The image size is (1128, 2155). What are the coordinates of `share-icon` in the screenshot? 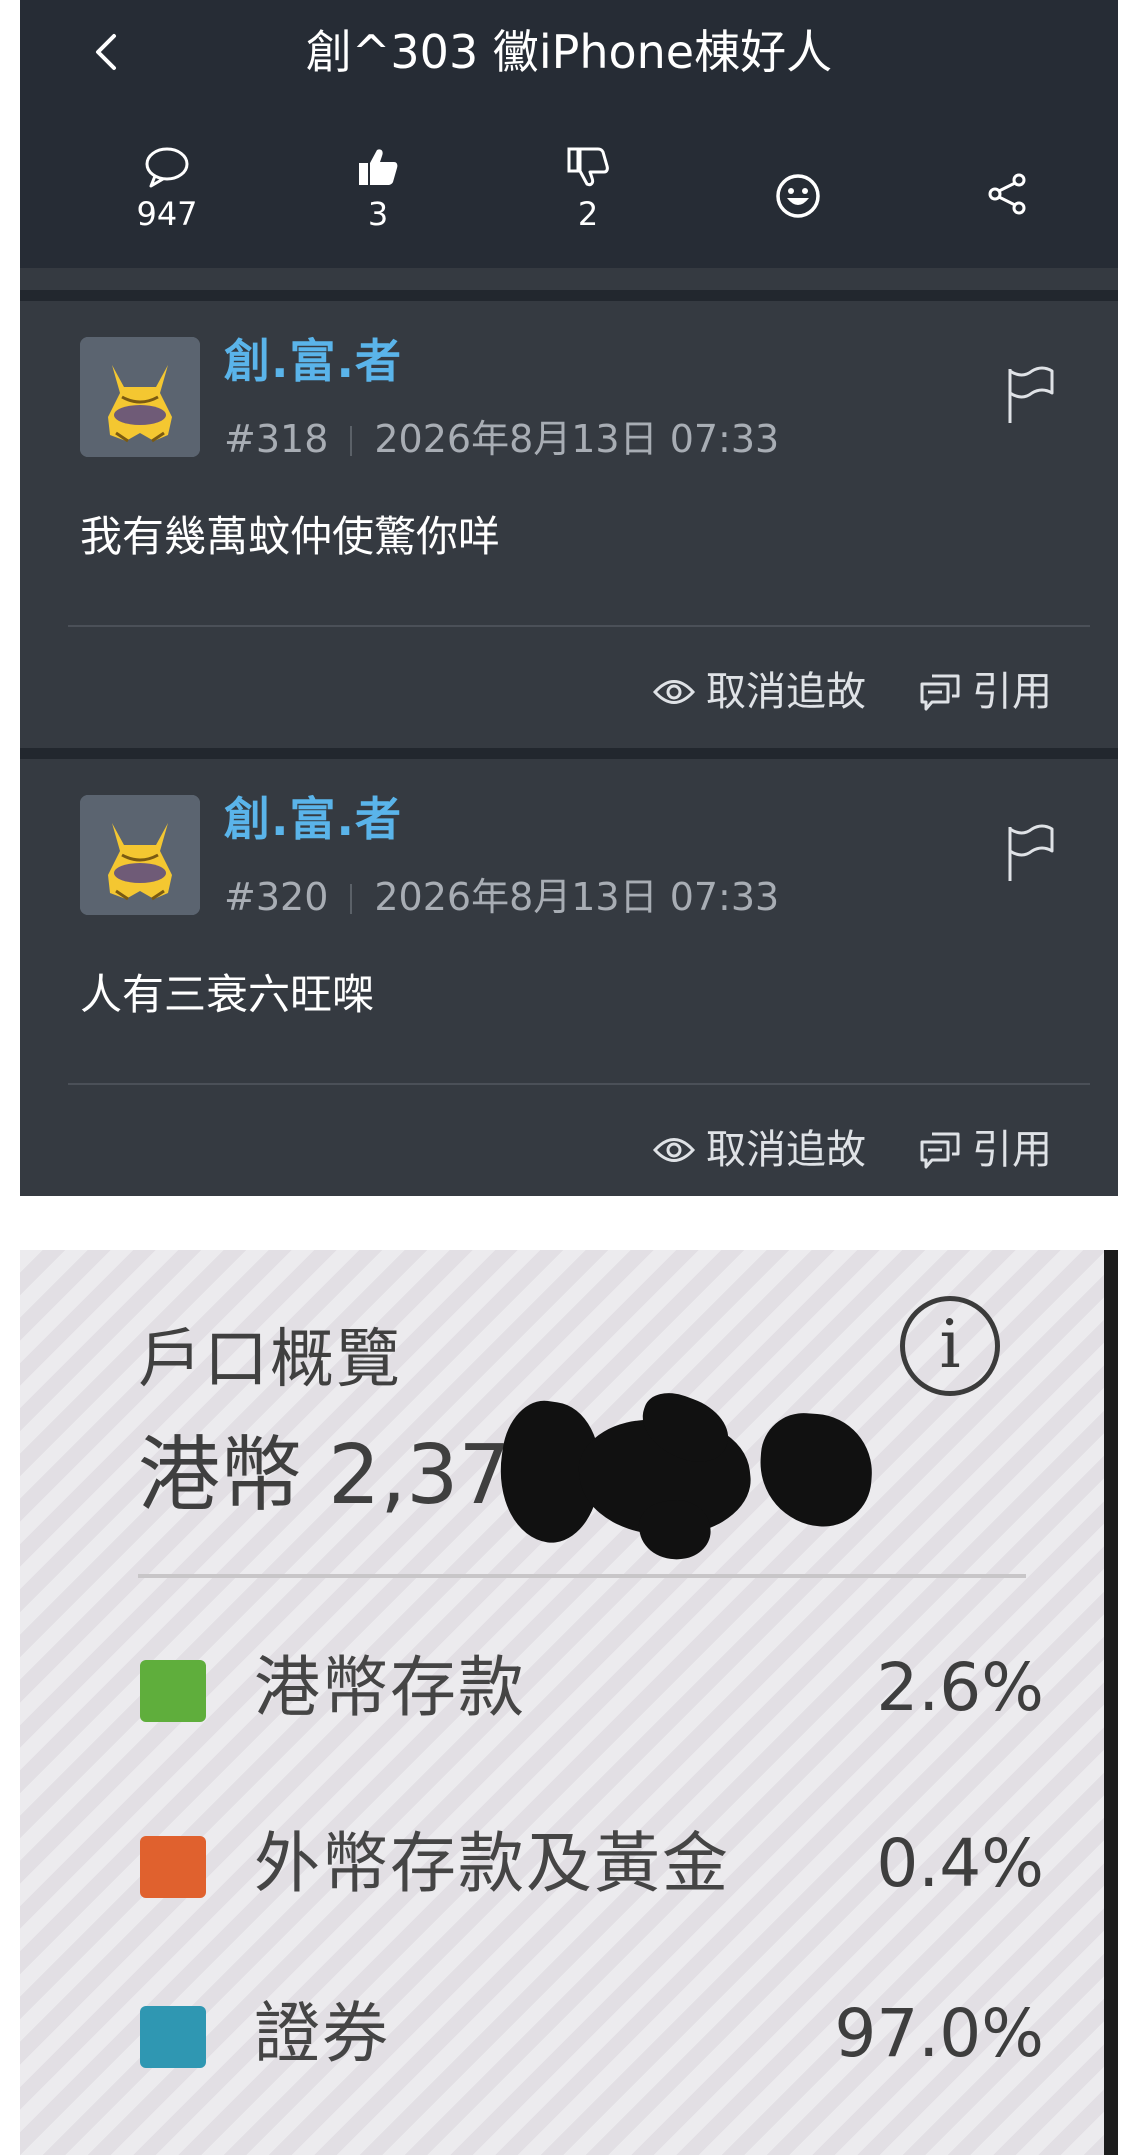 It's located at (1007, 194).